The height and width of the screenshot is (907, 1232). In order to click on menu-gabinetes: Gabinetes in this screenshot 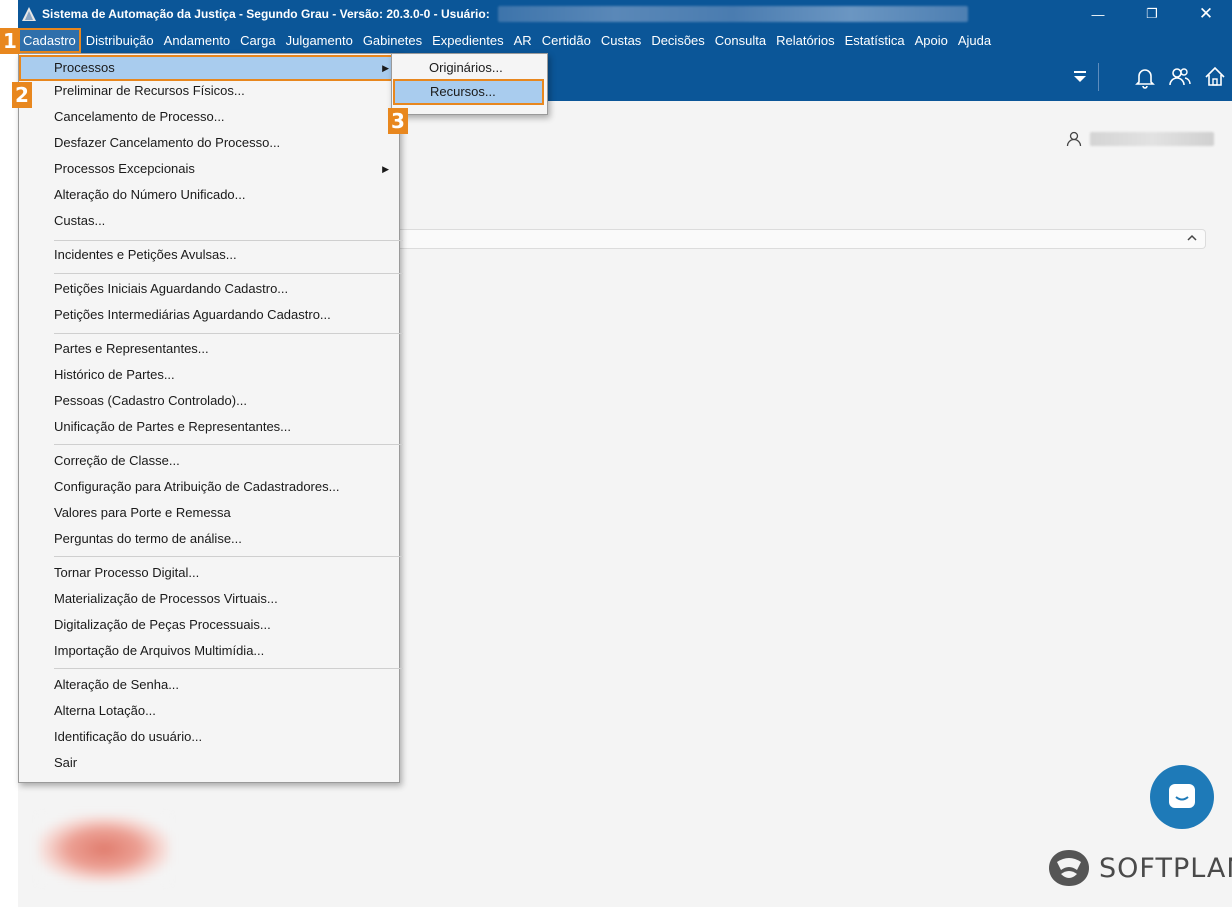, I will do `click(392, 40)`.